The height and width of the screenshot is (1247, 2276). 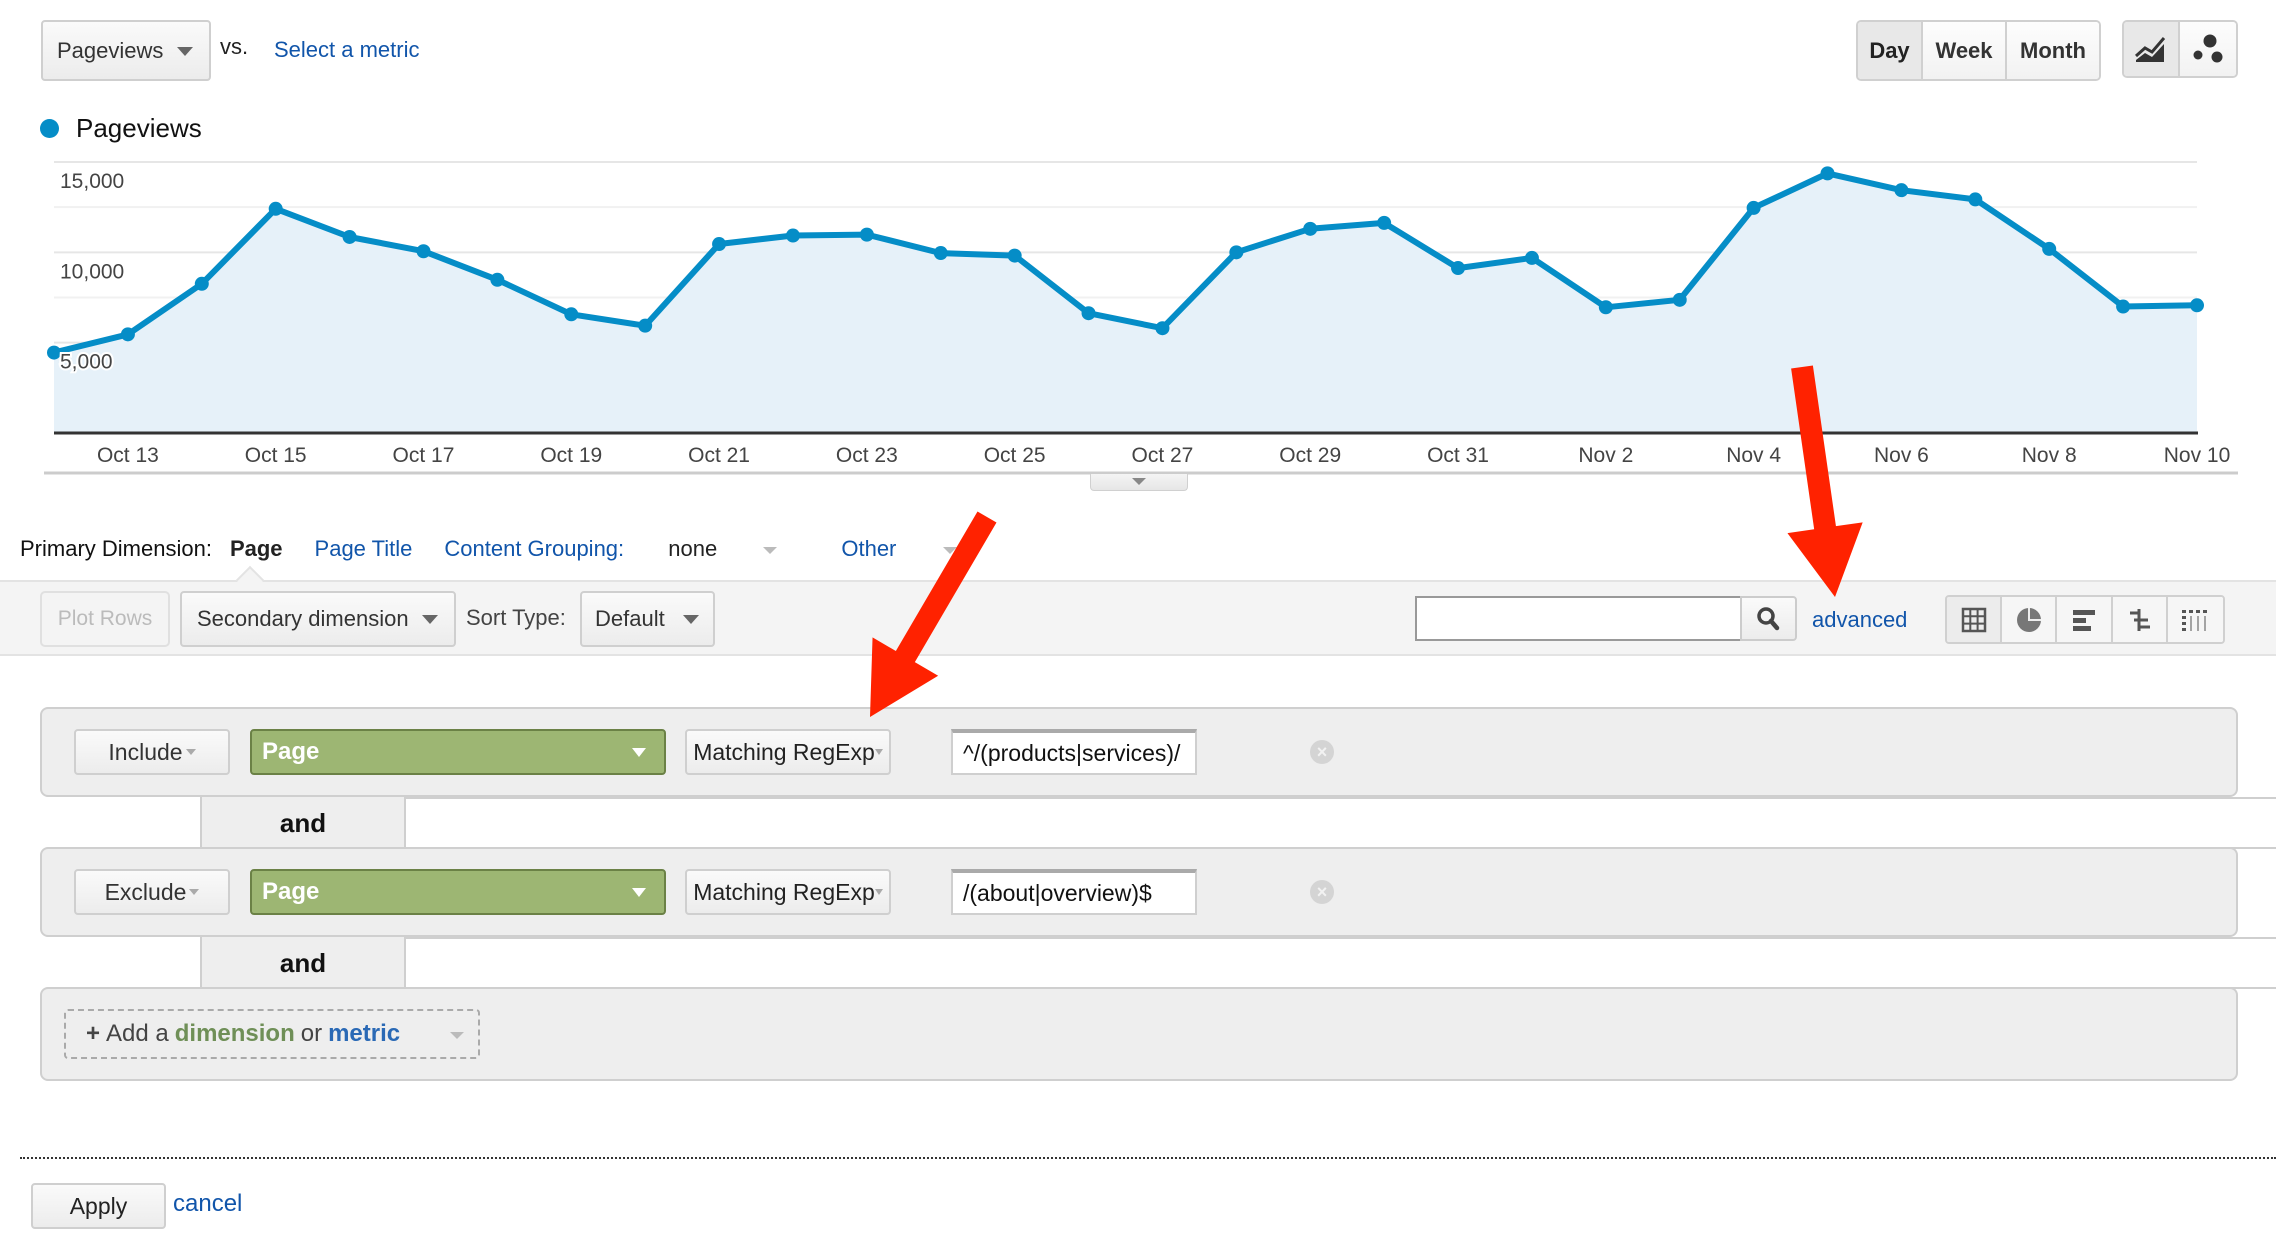 I want to click on day-button: Day, so click(x=1890, y=50).